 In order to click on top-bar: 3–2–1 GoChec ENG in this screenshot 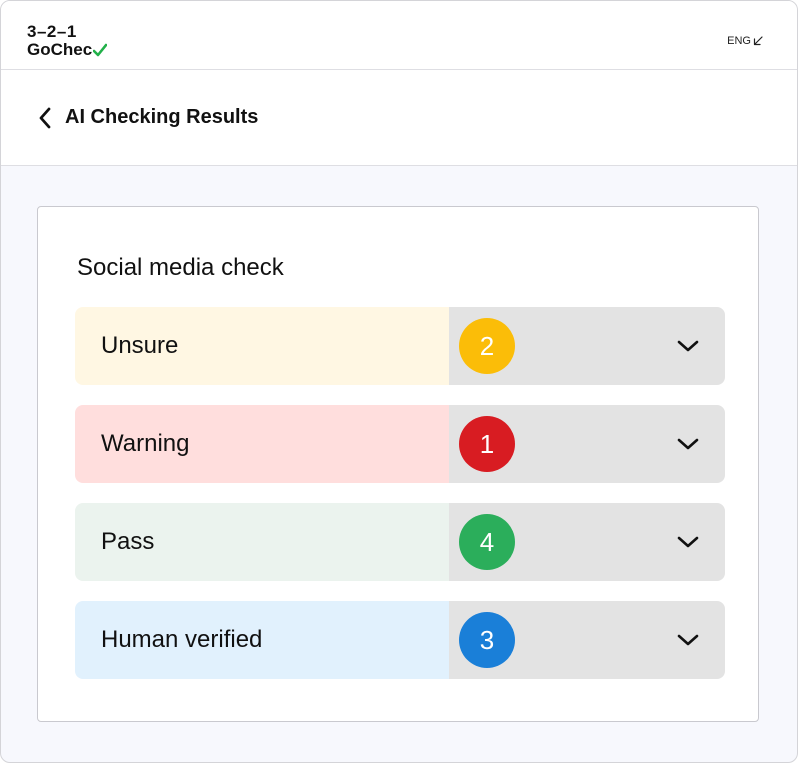, I will do `click(399, 35)`.